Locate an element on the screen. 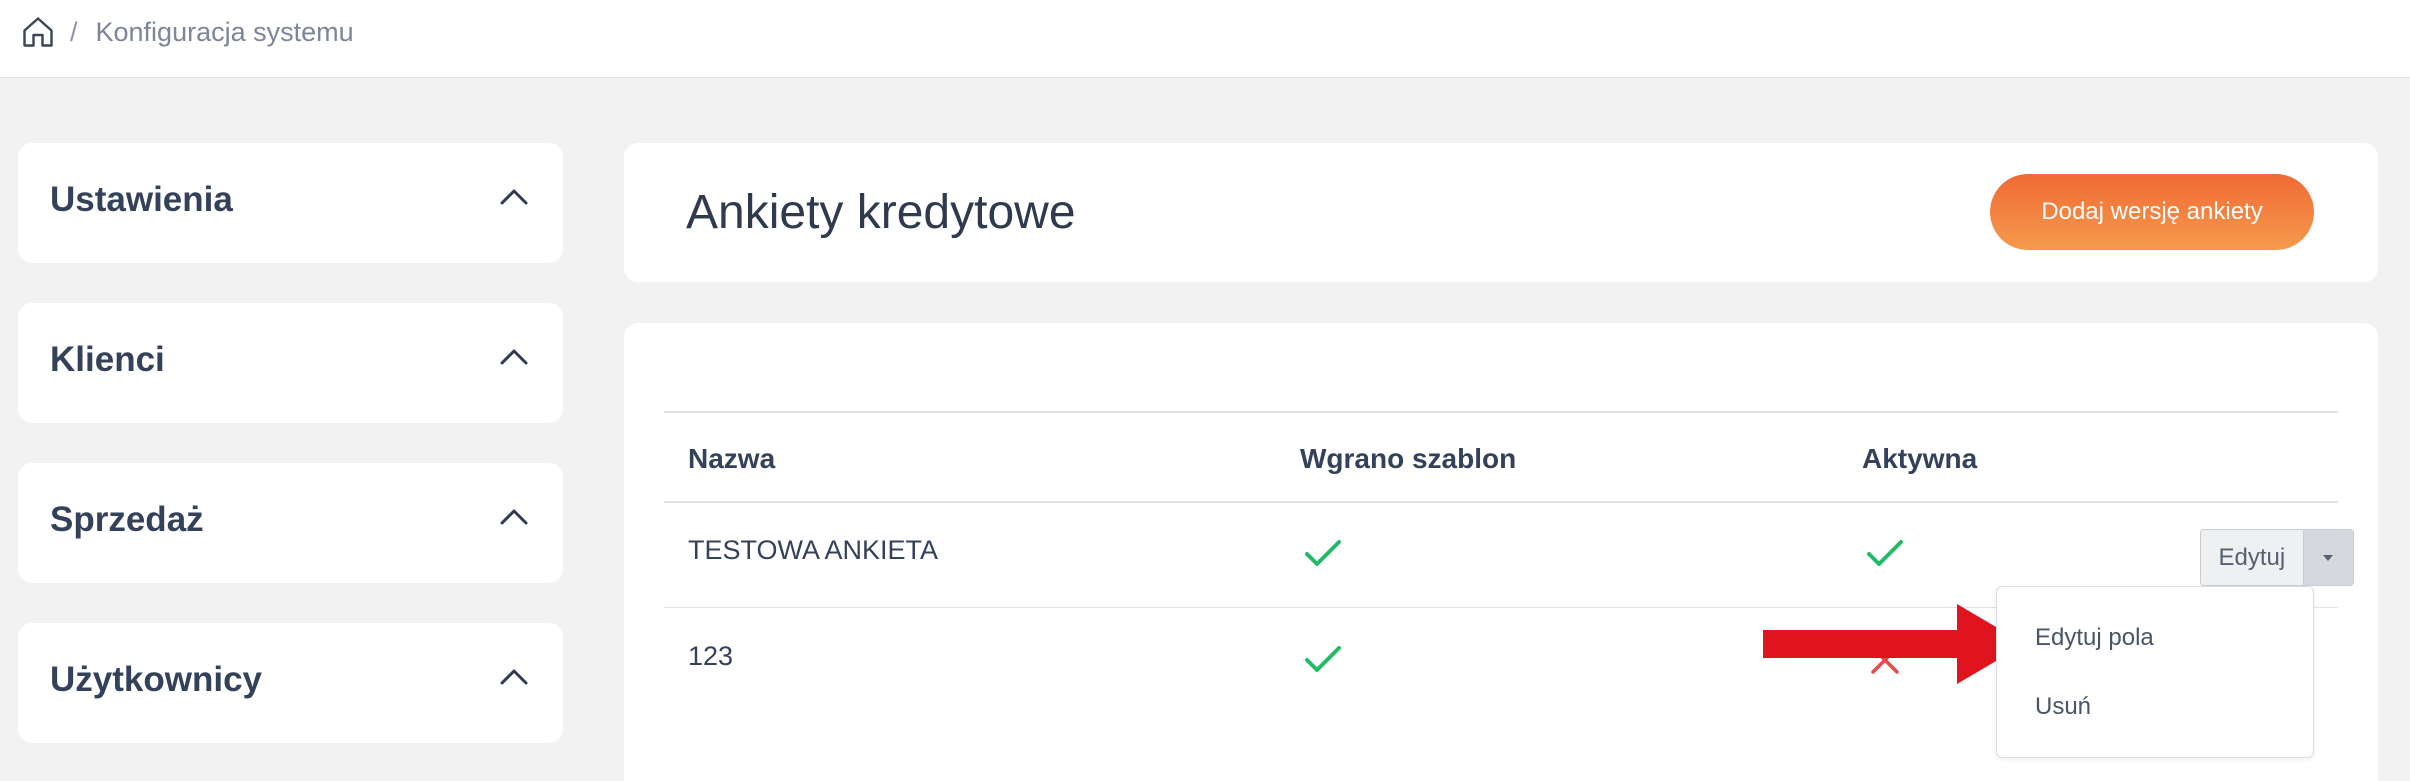 This screenshot has width=2410, height=781. sidebar-section-title: Sprzedaż is located at coordinates (127, 519).